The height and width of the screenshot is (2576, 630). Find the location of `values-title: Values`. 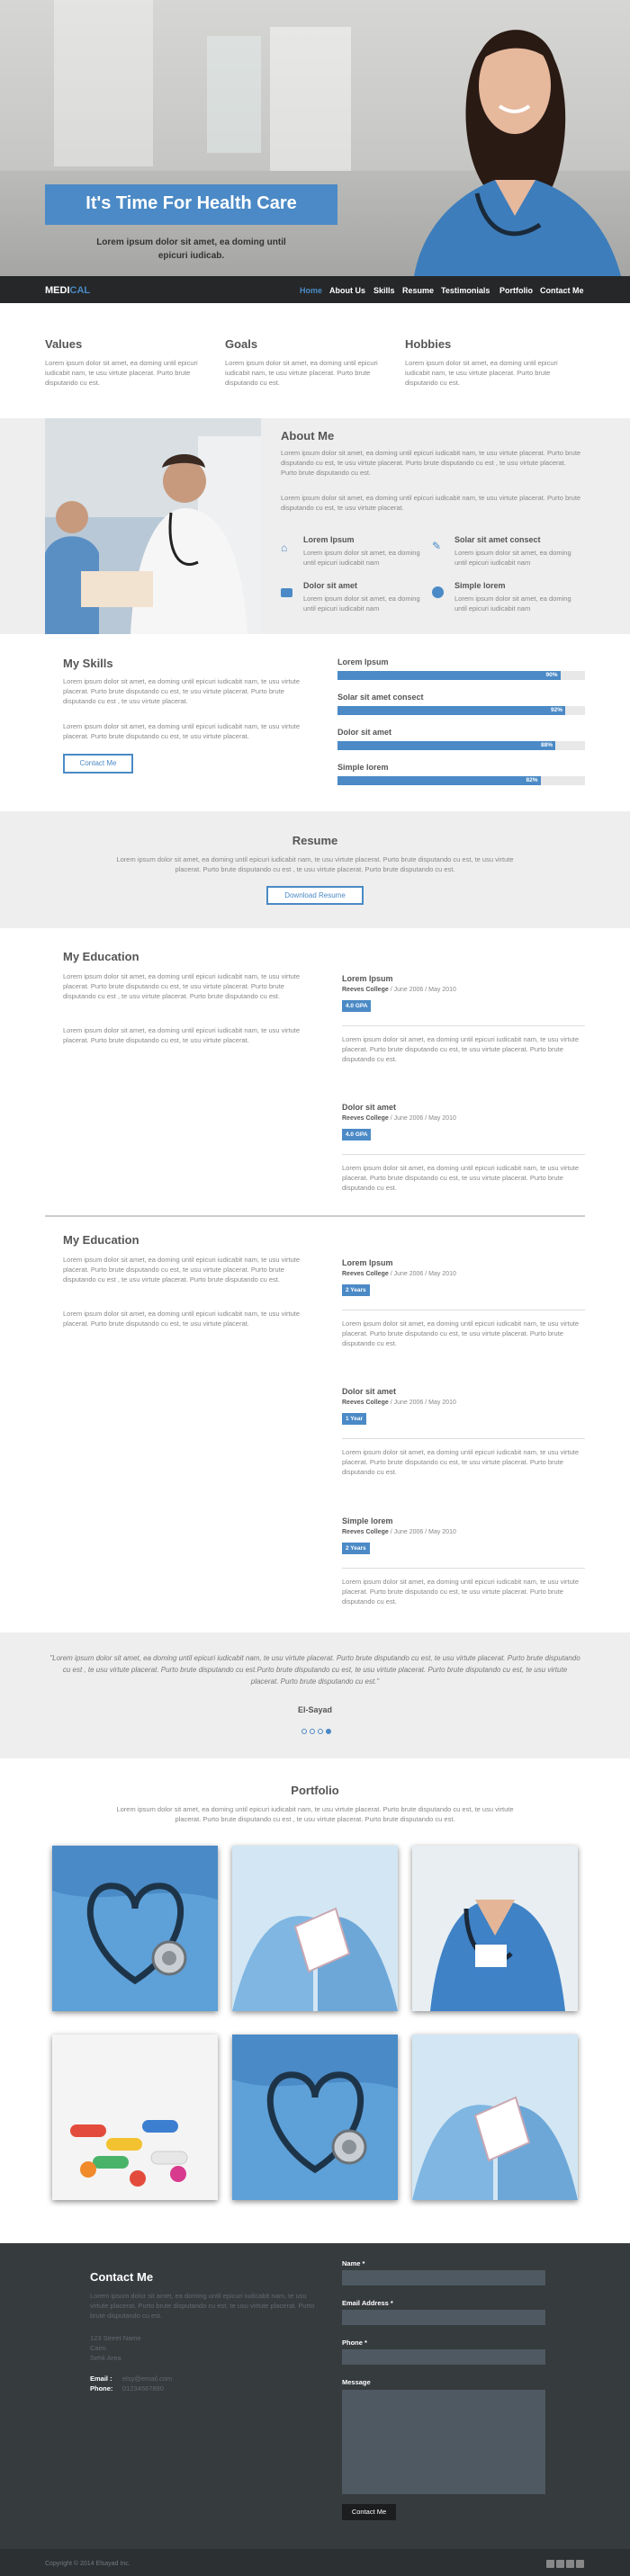

values-title: Values is located at coordinates (64, 344).